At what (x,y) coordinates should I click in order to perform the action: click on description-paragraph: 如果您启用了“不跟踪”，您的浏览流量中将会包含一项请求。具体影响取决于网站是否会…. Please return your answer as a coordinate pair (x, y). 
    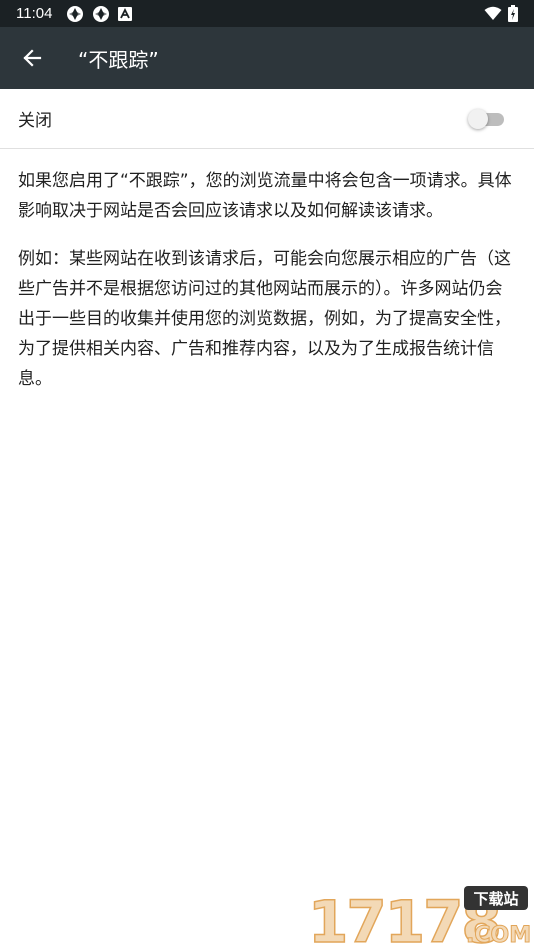
    Looking at the image, I should click on (265, 196).